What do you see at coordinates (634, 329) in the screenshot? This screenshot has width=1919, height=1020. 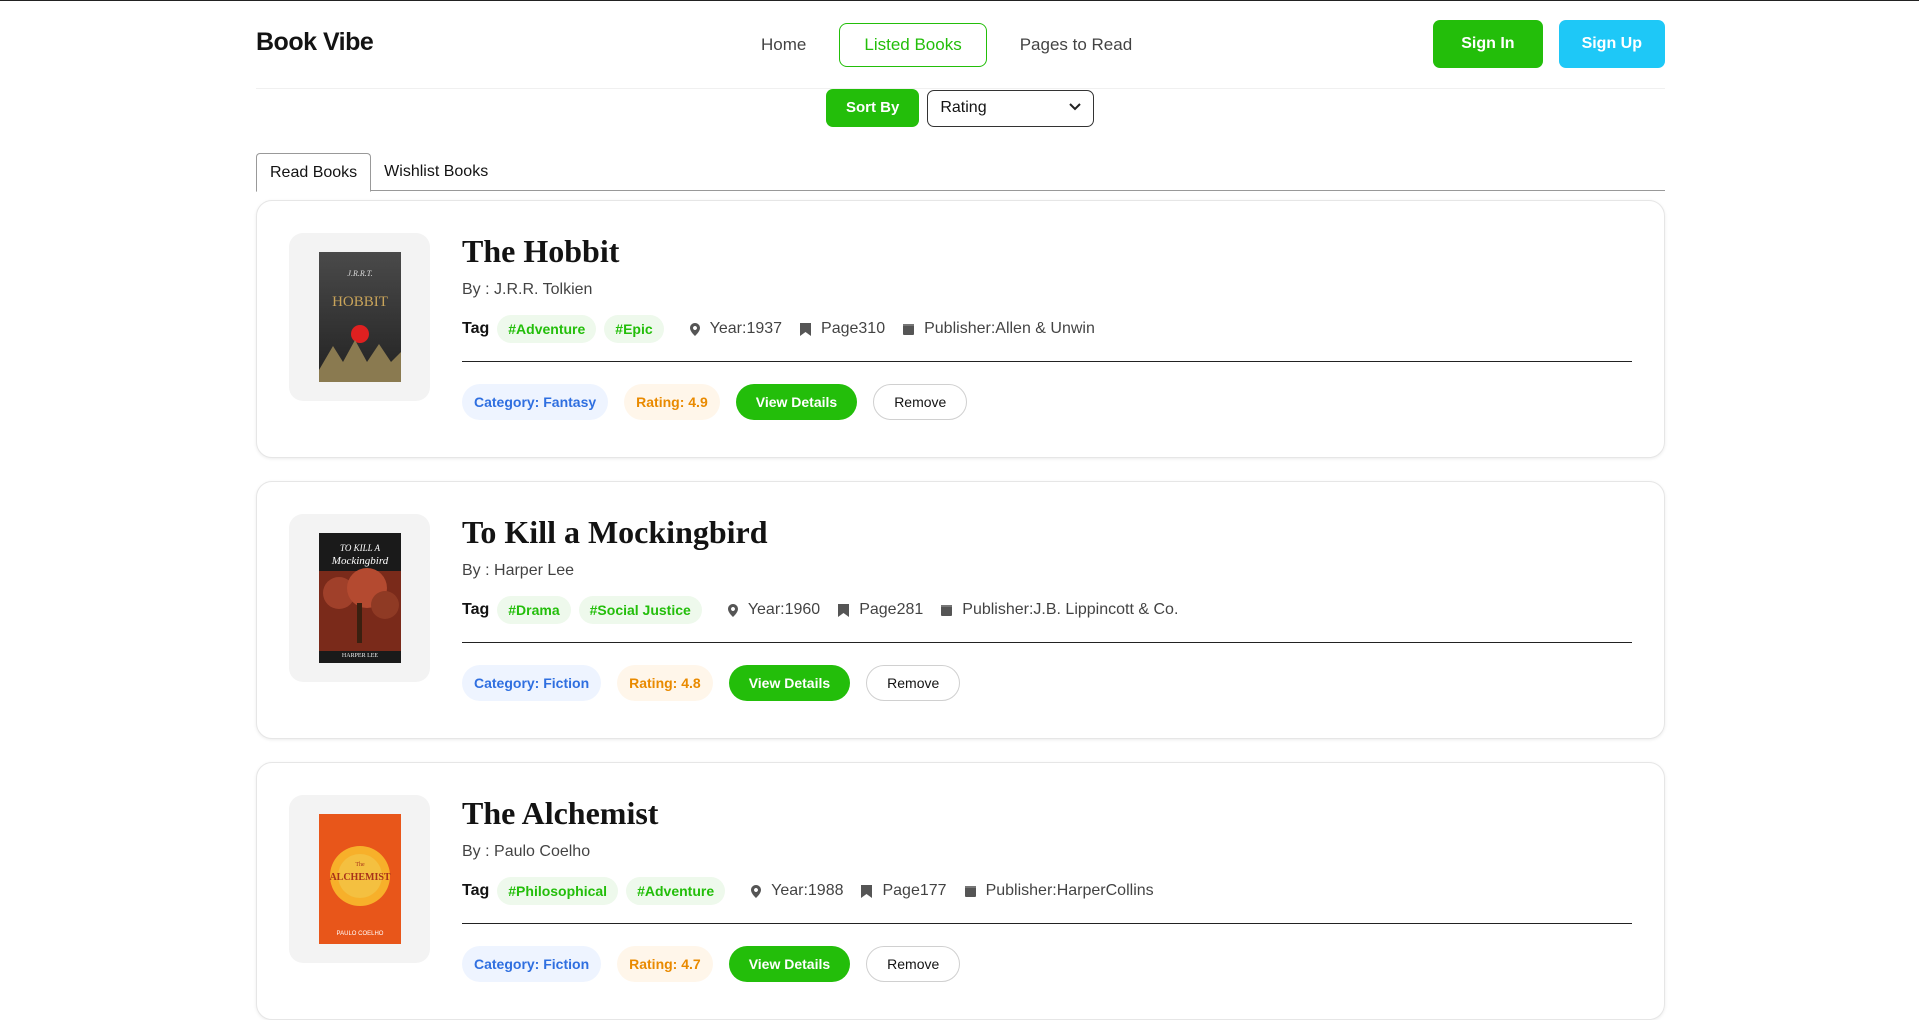 I see `book-tag: #Epic` at bounding box center [634, 329].